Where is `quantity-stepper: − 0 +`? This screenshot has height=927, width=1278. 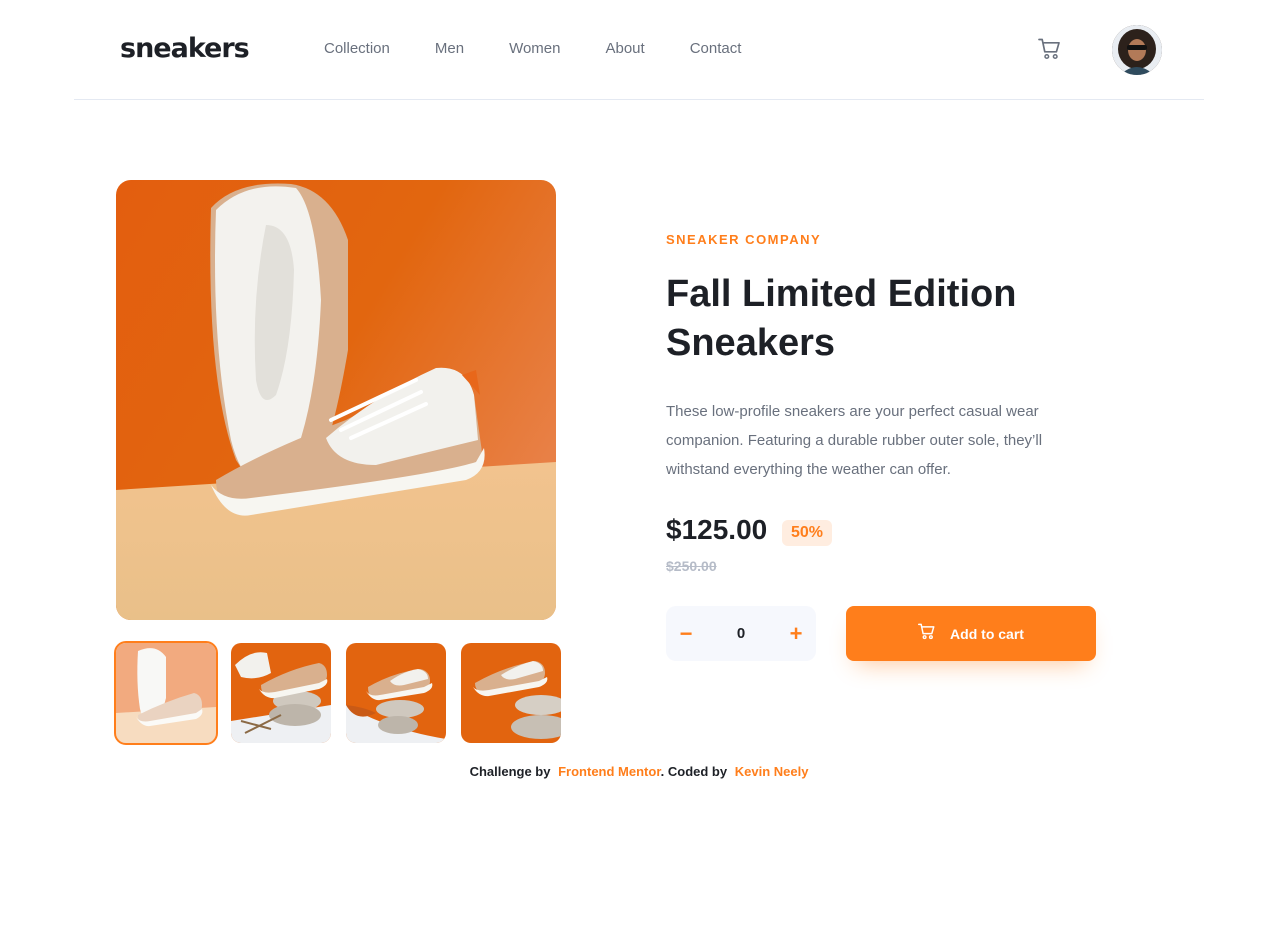
quantity-stepper: − 0 + is located at coordinates (741, 633).